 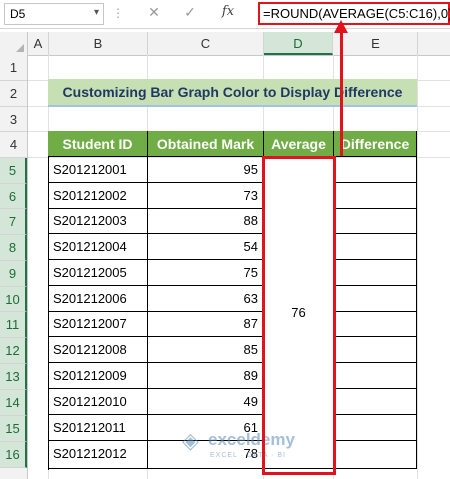 What do you see at coordinates (13, 68) in the screenshot?
I see `row-header-1: 1` at bounding box center [13, 68].